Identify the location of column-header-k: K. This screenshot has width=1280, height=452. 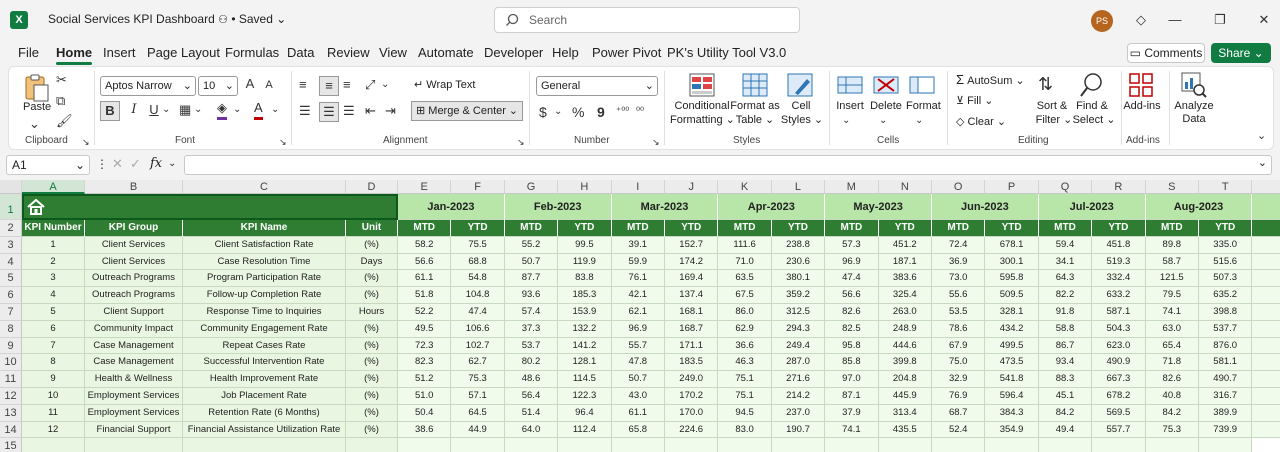
(745, 187).